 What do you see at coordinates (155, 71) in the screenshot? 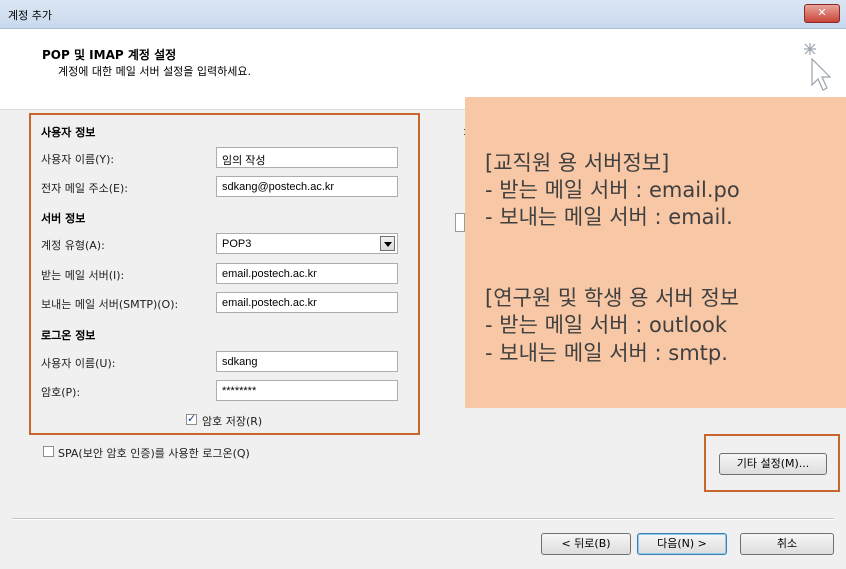
I see `page-subtitle: 계정에 대한 메일 서버 설정을 입력하세요.` at bounding box center [155, 71].